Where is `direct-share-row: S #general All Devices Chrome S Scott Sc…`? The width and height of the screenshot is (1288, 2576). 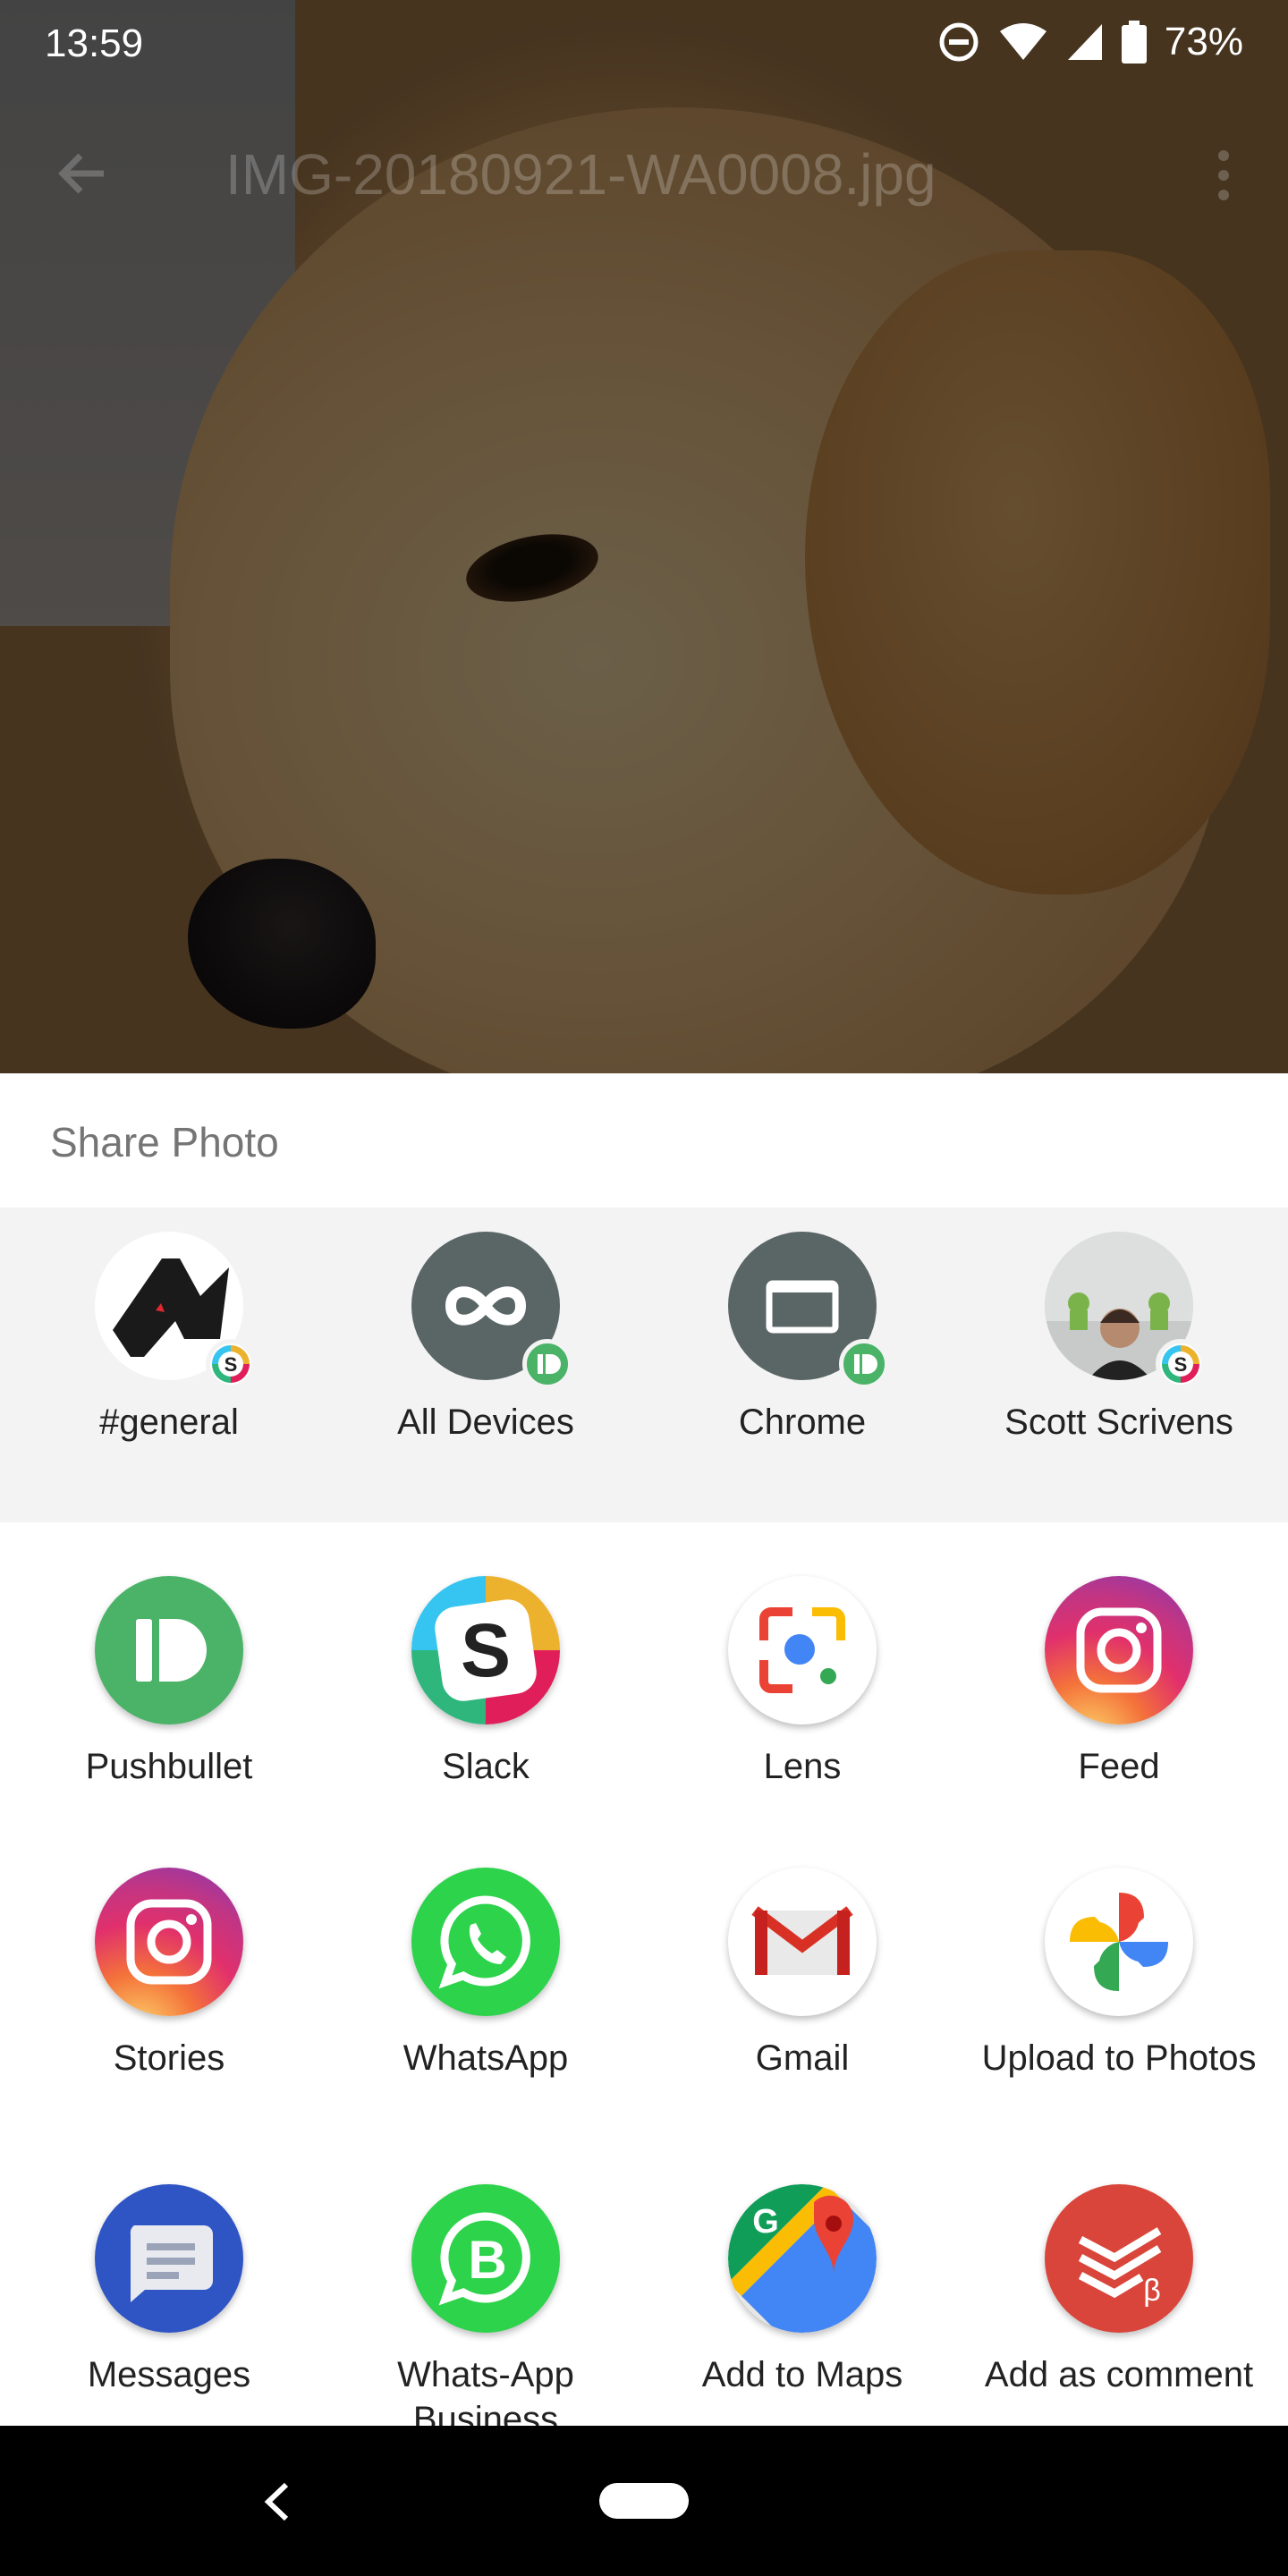 direct-share-row: S #general All Devices Chrome S Scott Sc… is located at coordinates (644, 1365).